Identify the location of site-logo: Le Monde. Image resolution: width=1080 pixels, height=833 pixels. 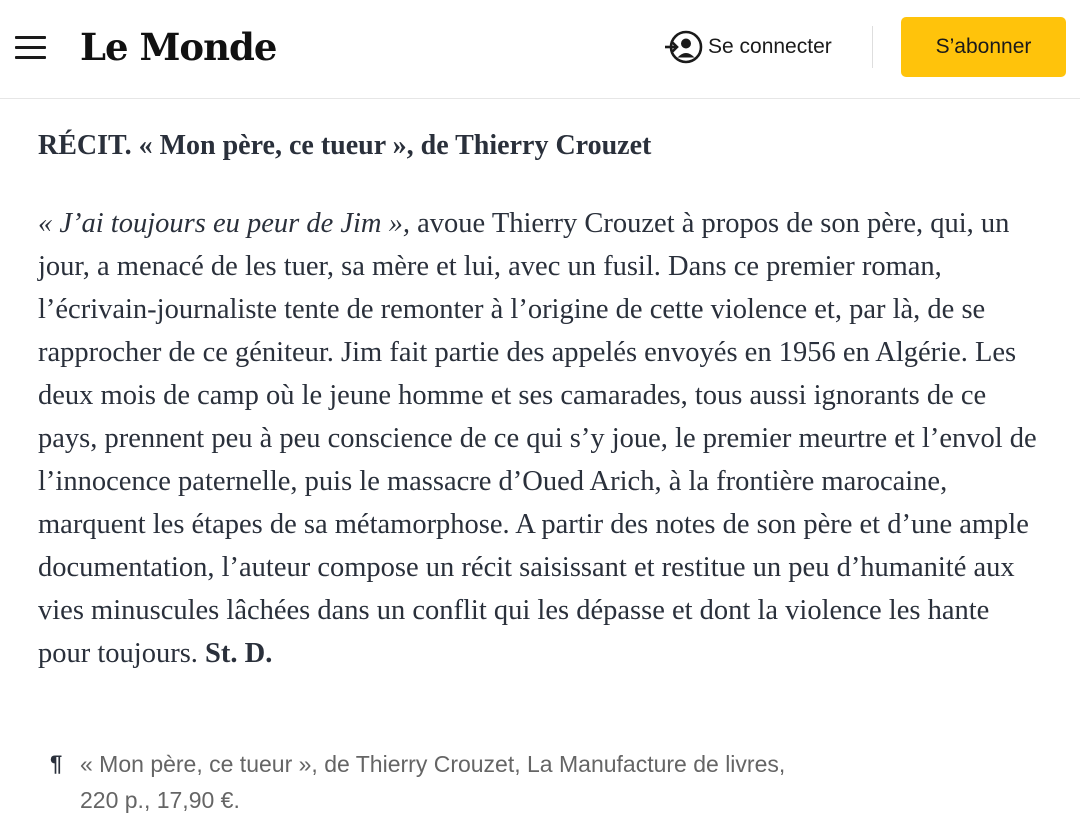
(178, 47).